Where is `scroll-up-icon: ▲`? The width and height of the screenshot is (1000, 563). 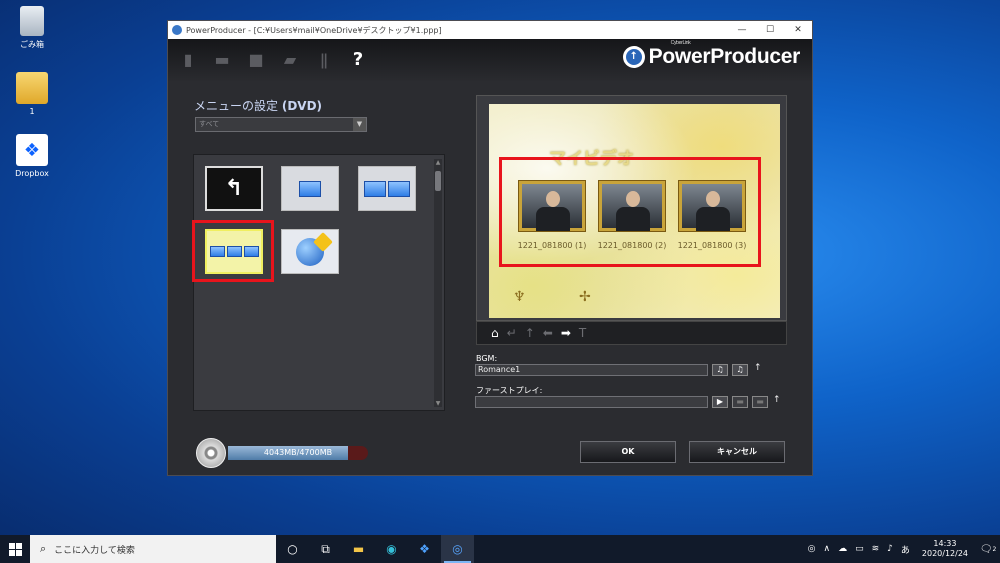 scroll-up-icon: ▲ is located at coordinates (438, 162).